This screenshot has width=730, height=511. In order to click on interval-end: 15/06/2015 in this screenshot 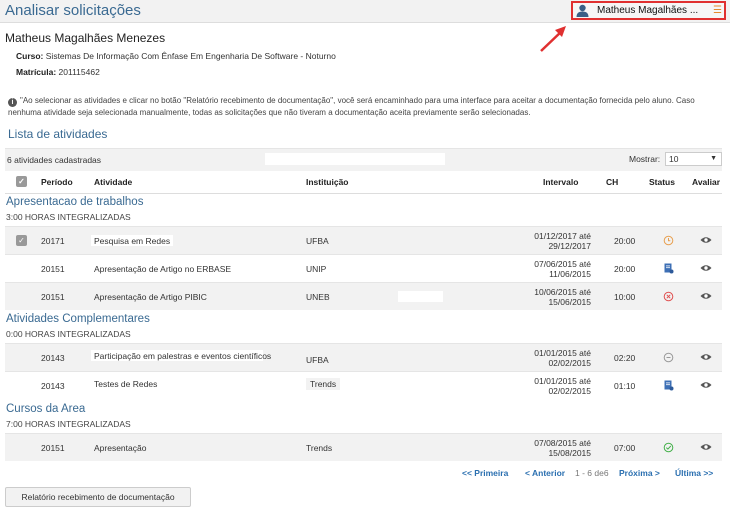, I will do `click(569, 302)`.